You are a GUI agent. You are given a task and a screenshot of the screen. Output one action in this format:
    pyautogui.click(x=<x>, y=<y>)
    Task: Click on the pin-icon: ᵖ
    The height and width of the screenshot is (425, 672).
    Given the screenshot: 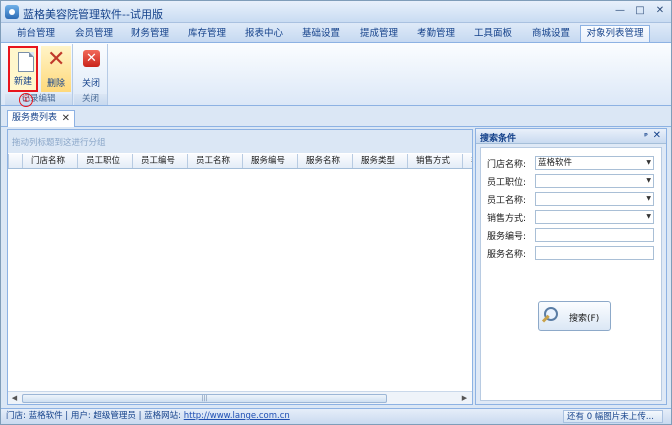 What is the action you would take?
    pyautogui.click(x=646, y=135)
    